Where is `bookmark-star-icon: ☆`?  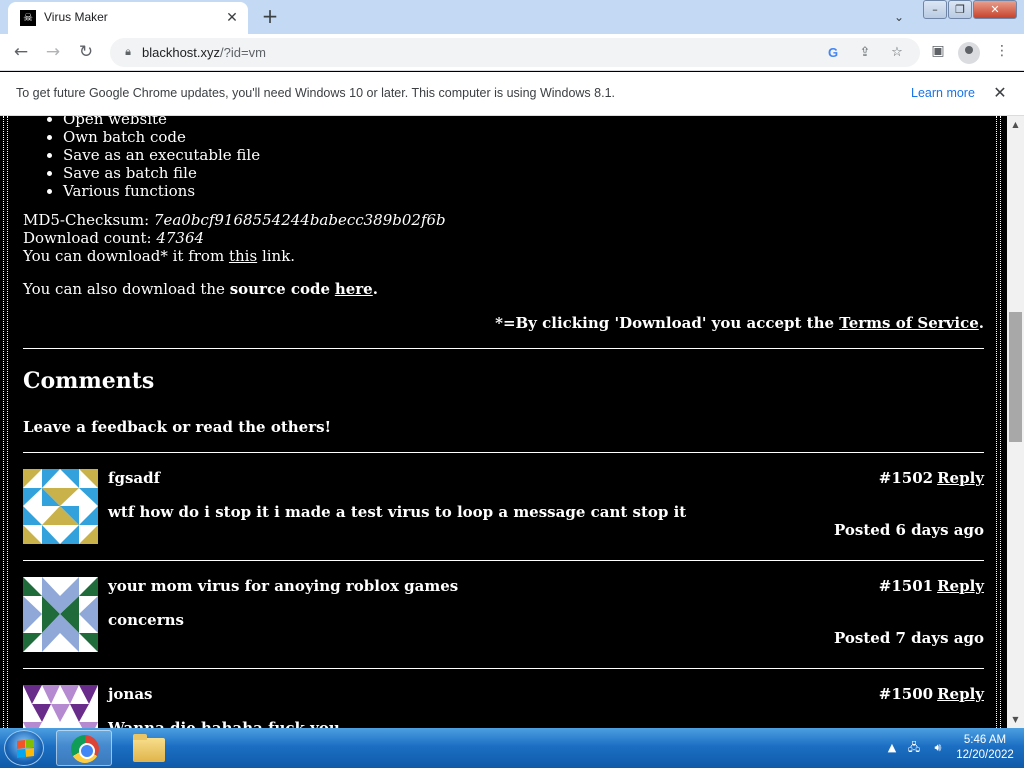 bookmark-star-icon: ☆ is located at coordinates (897, 53).